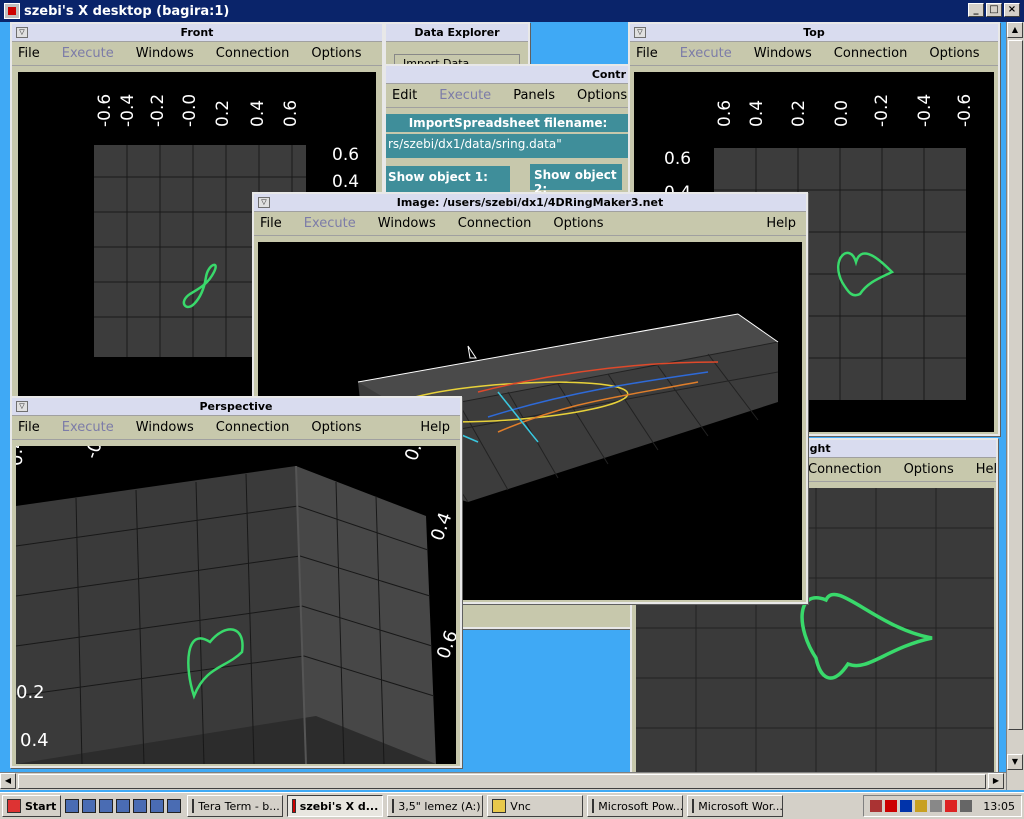 Image resolution: width=1024 pixels, height=819 pixels. Describe the element at coordinates (994, 10) in the screenshot. I see `maximize-button: □` at that location.